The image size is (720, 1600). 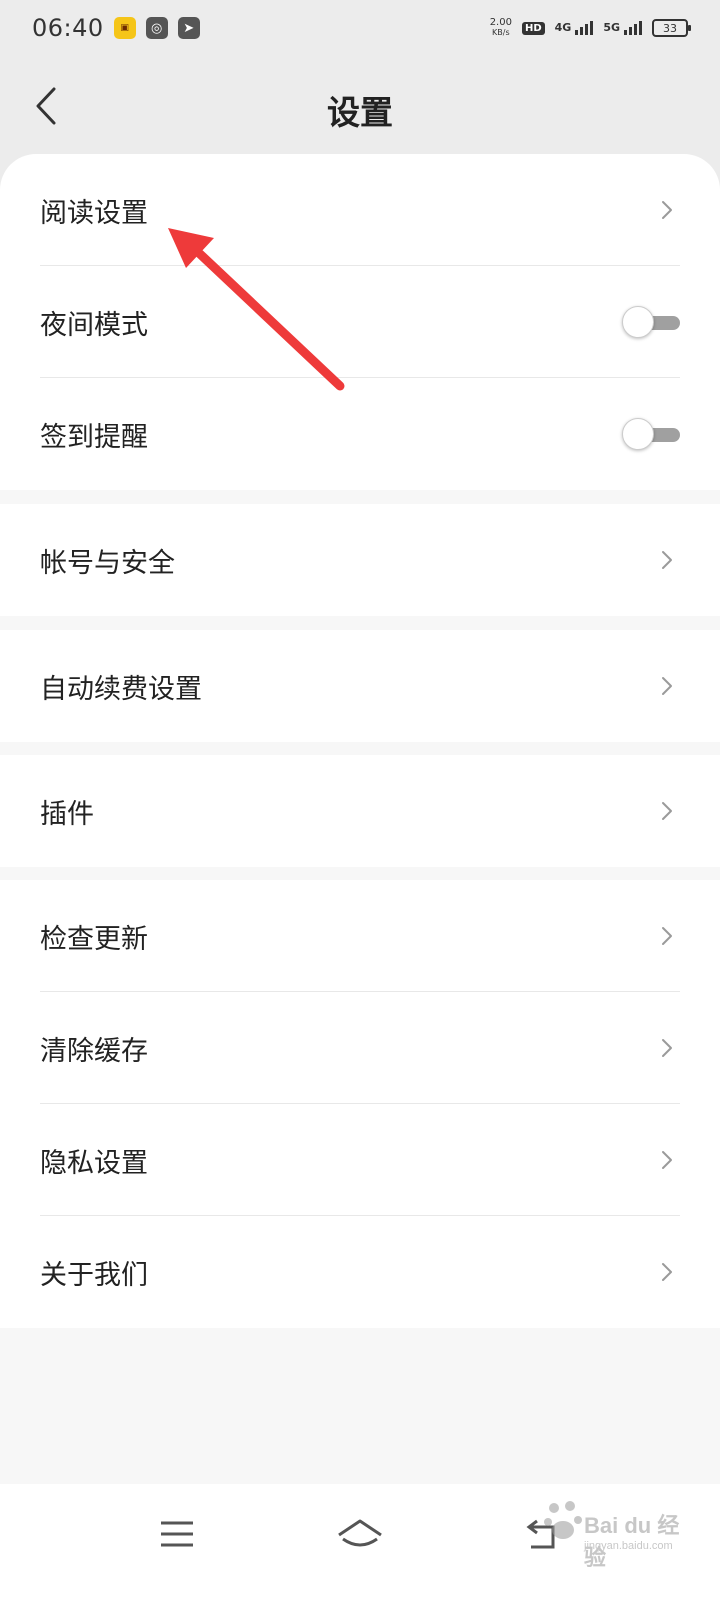 I want to click on status-time: 06:40, so click(x=68, y=28).